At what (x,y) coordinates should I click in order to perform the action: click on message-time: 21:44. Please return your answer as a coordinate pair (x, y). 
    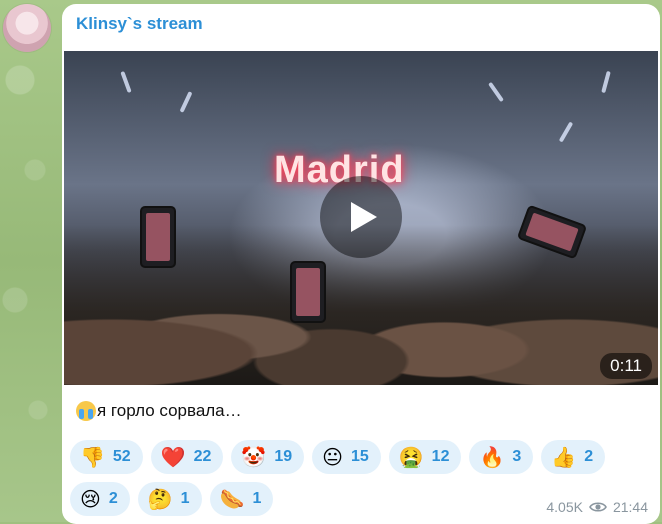
    Looking at the image, I should click on (630, 507).